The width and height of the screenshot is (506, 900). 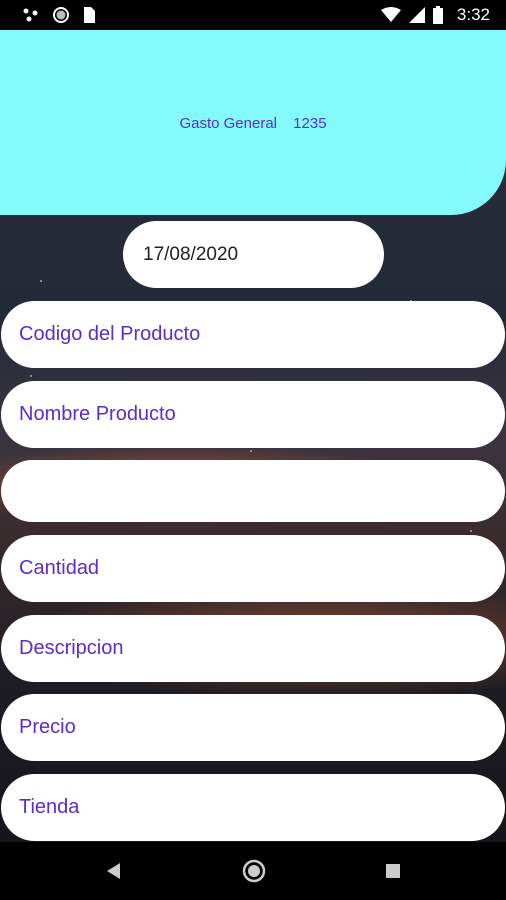 I want to click on home-icon, so click(x=254, y=871).